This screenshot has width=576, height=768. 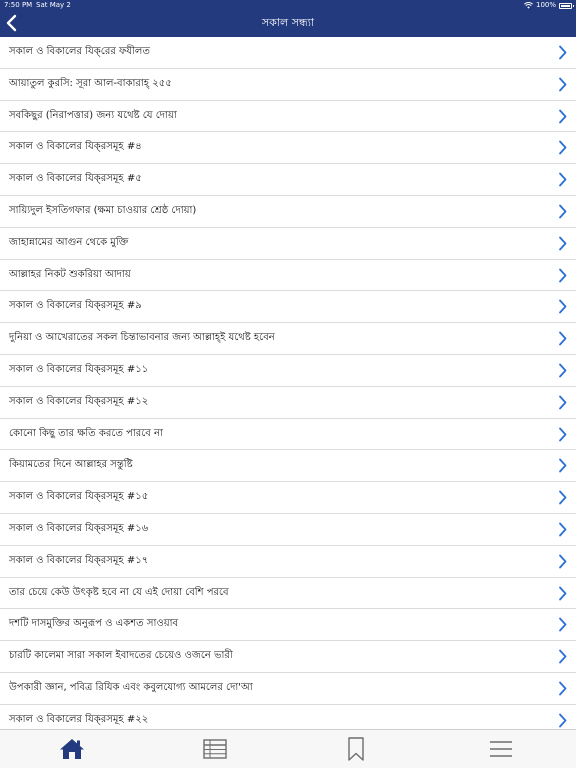 I want to click on tab-home, so click(x=72, y=749).